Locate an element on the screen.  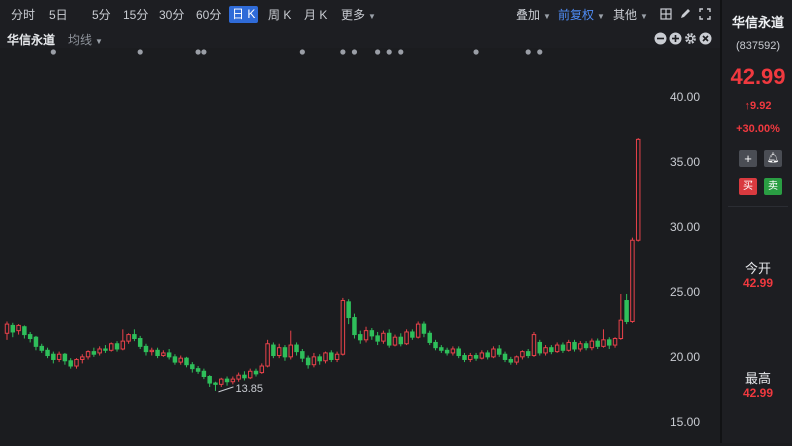
indicator-bar: 华信永道 均线 ▼ is located at coordinates (360, 38).